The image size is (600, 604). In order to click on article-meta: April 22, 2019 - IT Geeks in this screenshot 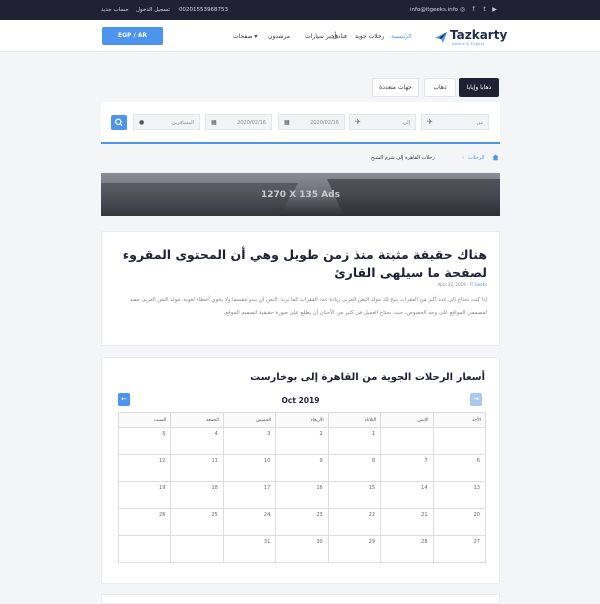, I will do `click(462, 284)`.